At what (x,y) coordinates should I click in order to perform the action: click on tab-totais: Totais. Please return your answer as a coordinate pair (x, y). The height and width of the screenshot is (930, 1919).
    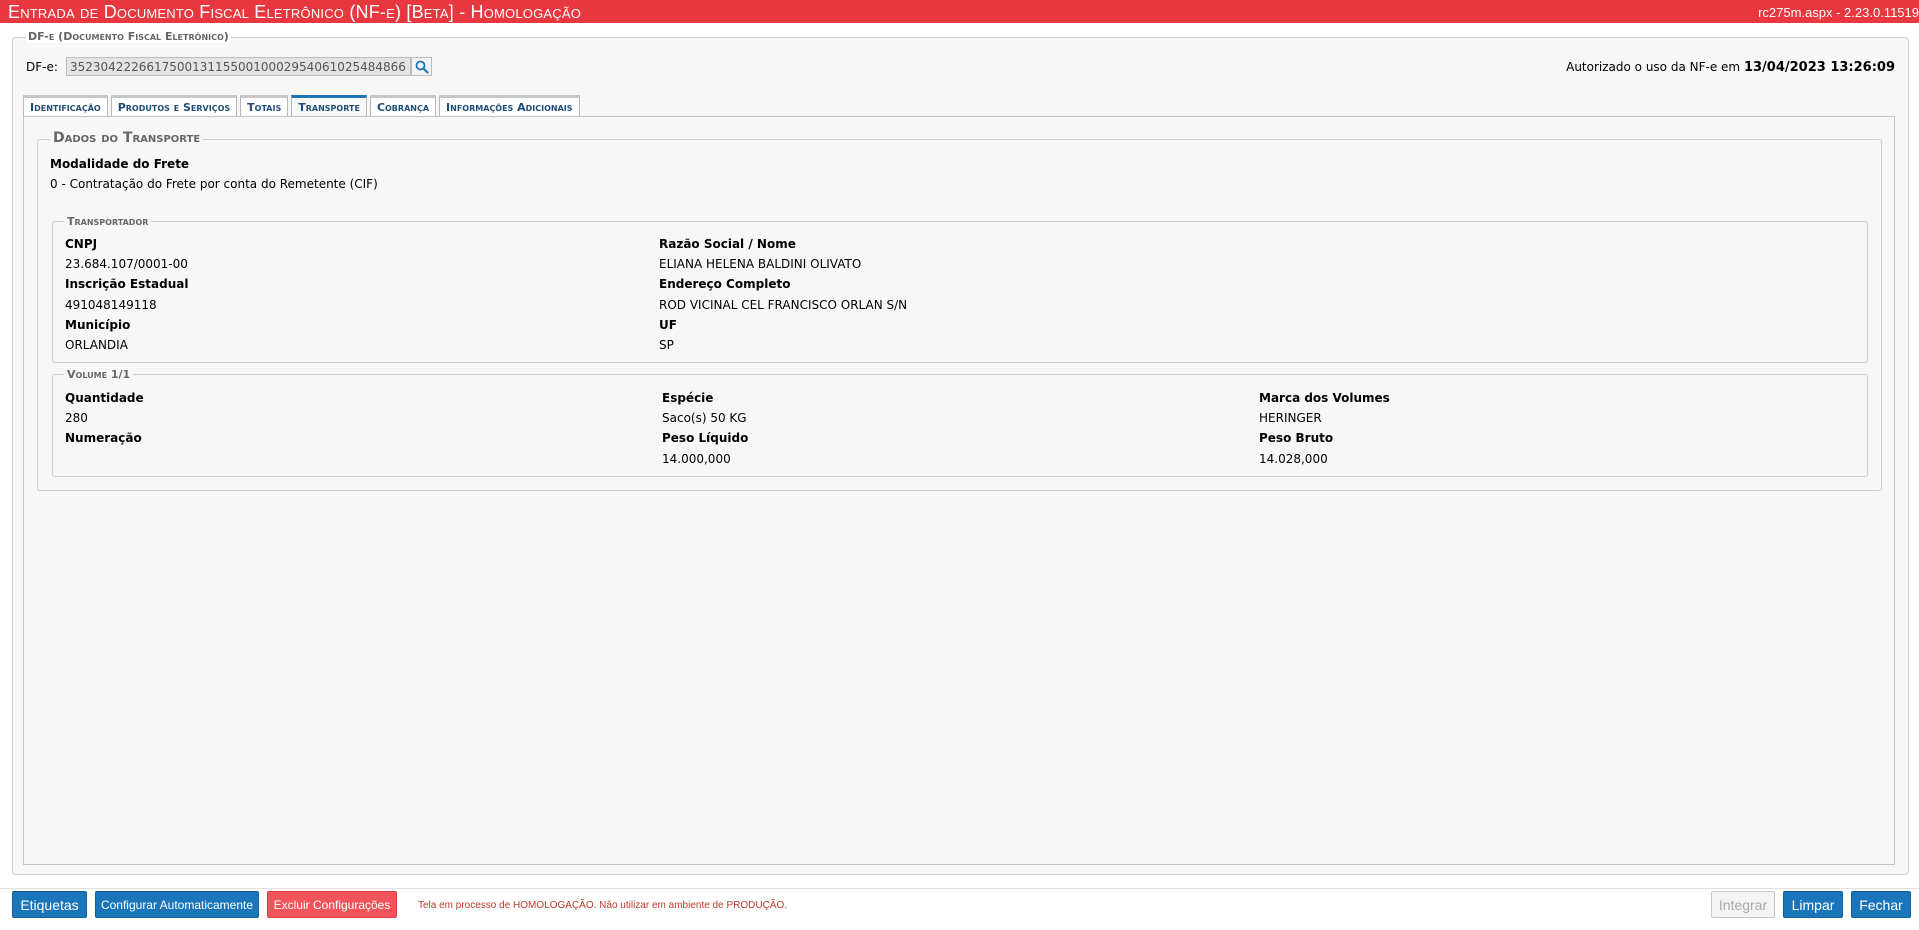
    Looking at the image, I should click on (264, 105).